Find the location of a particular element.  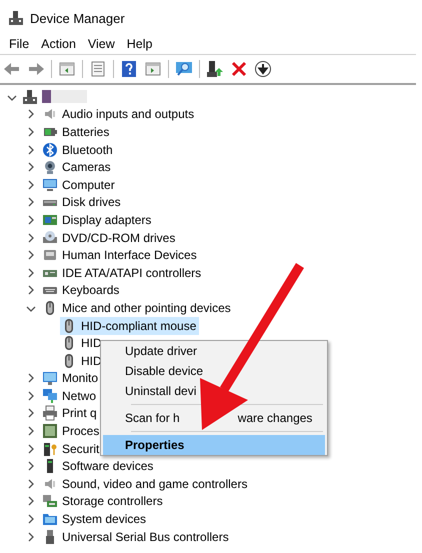

tree-item: Audio inputs and outputs is located at coordinates (119, 114).